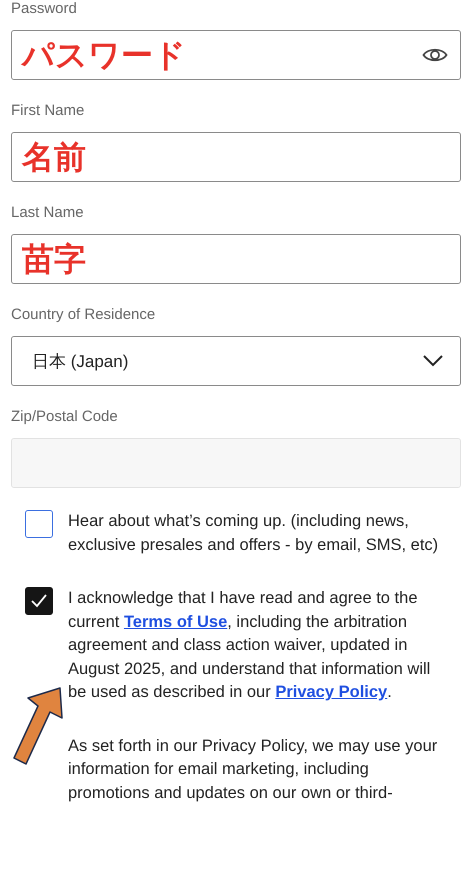 The width and height of the screenshot is (472, 870). I want to click on checkmark-icon, so click(39, 601).